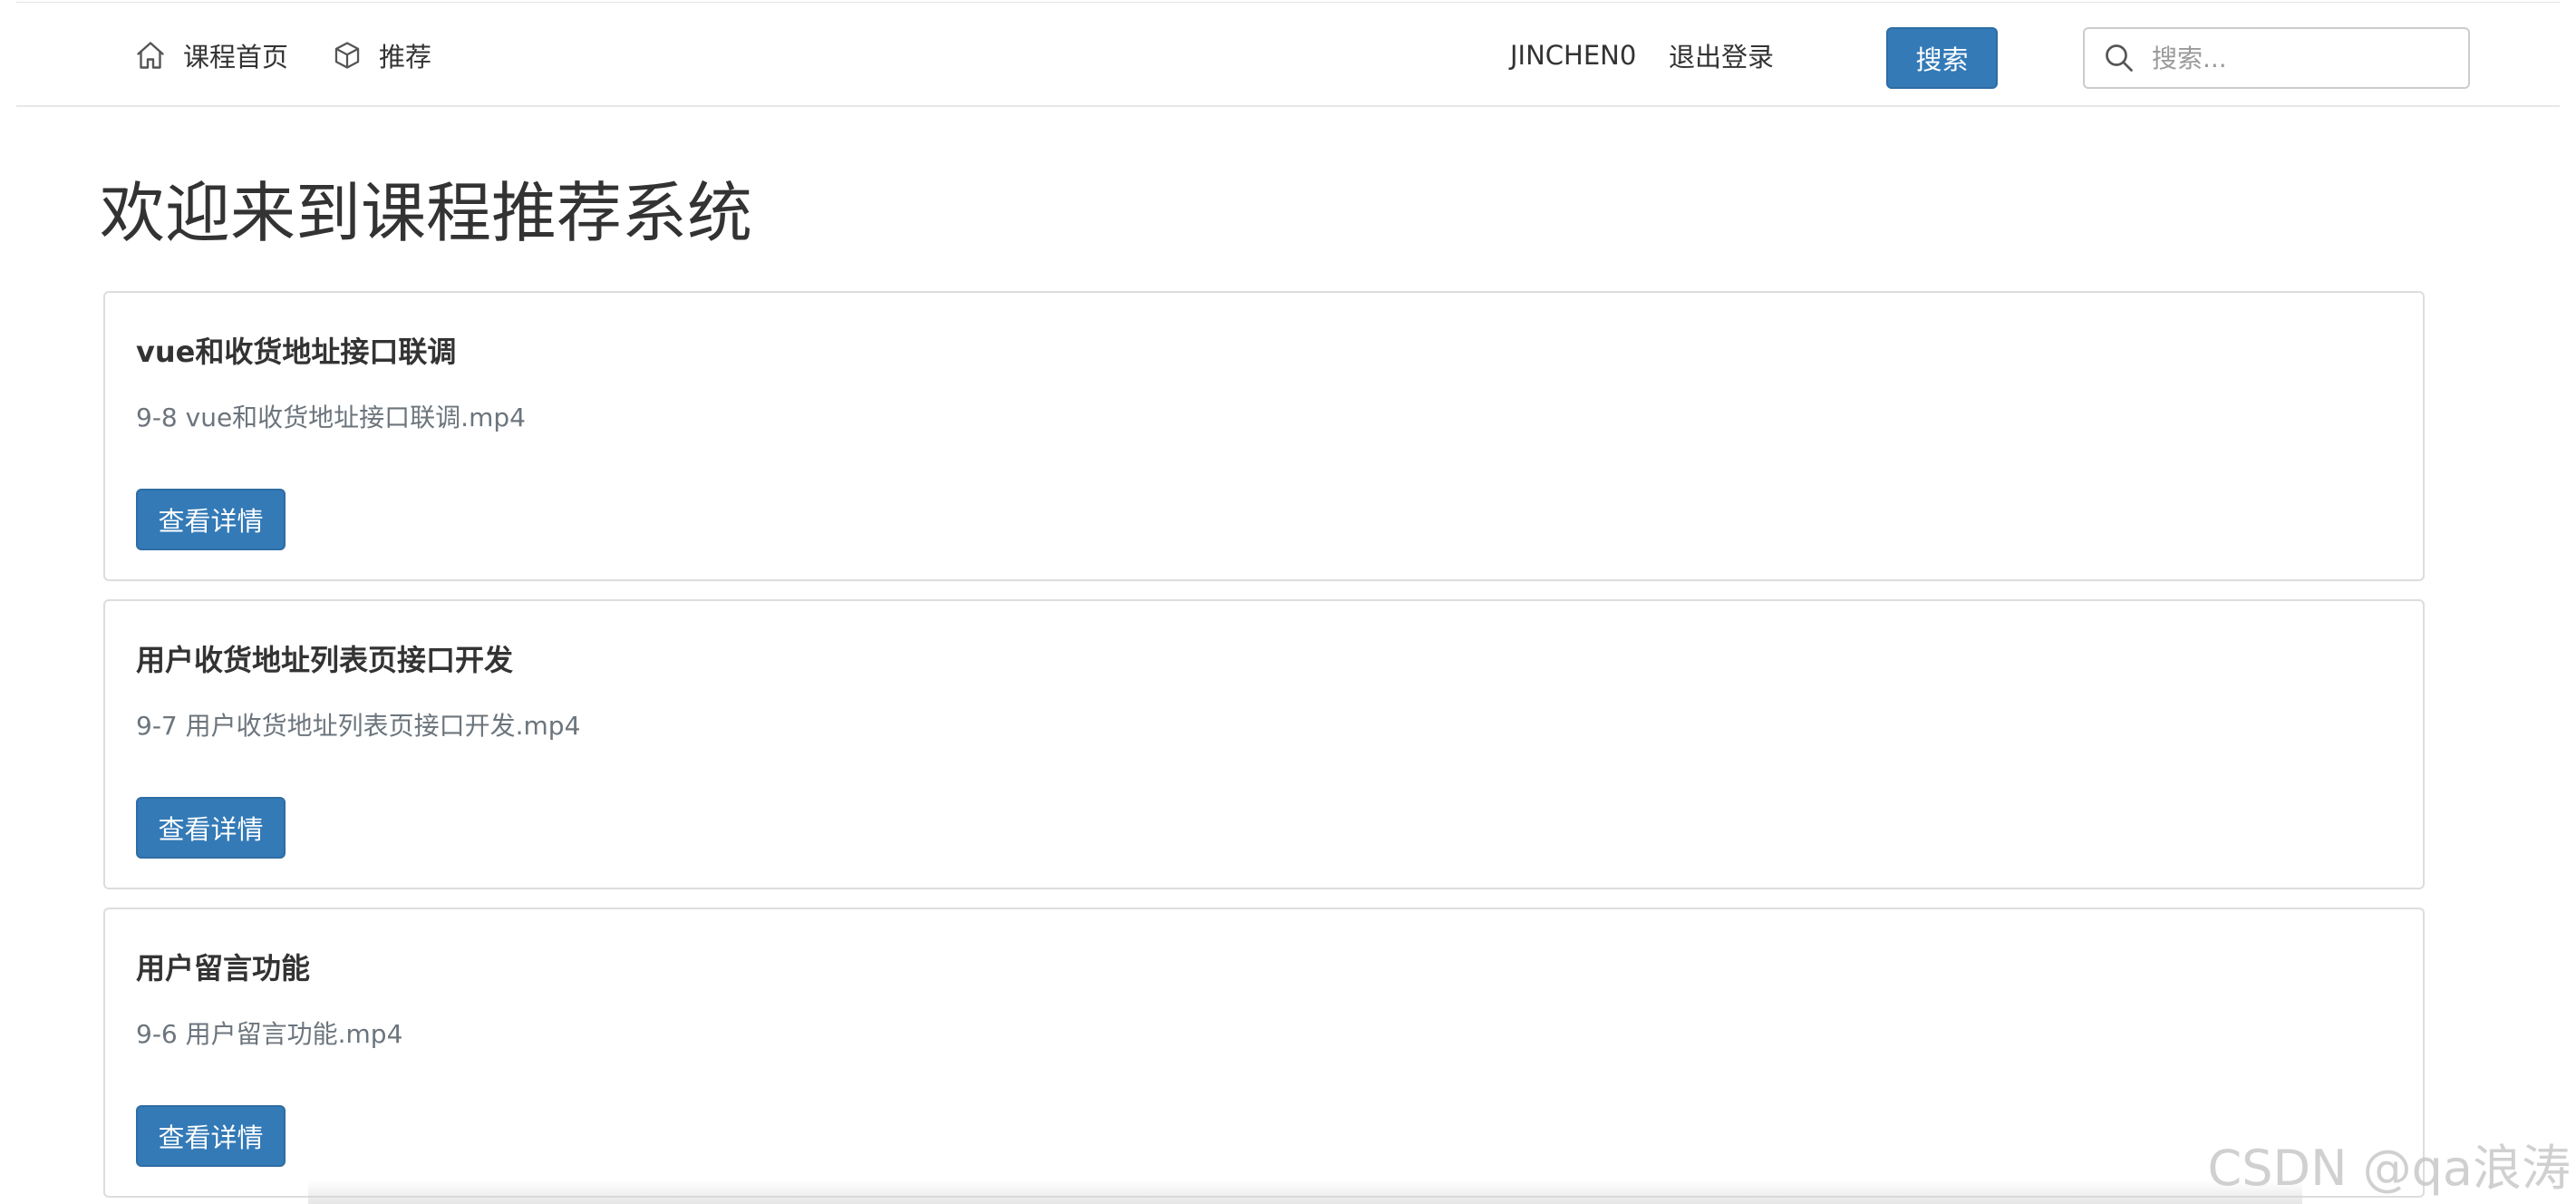 This screenshot has height=1204, width=2576. I want to click on search-button: 搜索, so click(1942, 58).